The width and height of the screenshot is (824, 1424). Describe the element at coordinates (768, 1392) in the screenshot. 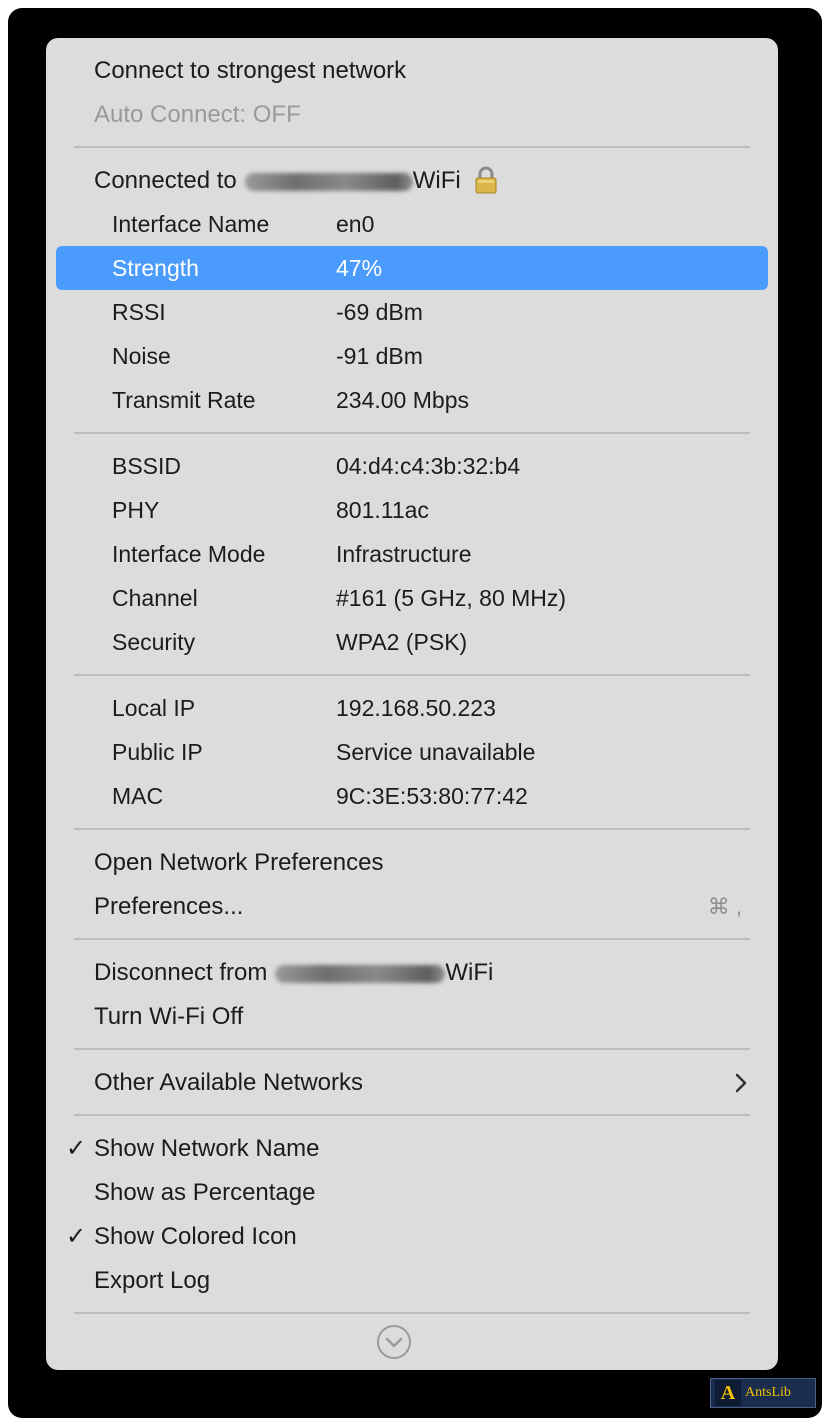

I see `watermark-text: AntsLib` at that location.